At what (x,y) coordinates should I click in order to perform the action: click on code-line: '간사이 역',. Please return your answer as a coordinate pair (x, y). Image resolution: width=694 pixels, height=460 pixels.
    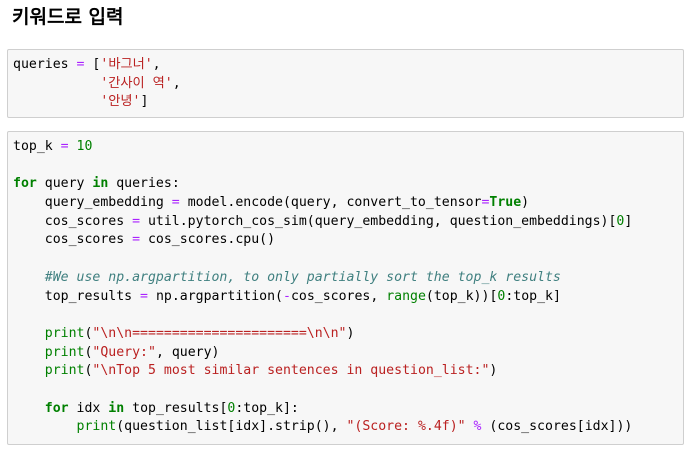
    Looking at the image, I should click on (348, 84).